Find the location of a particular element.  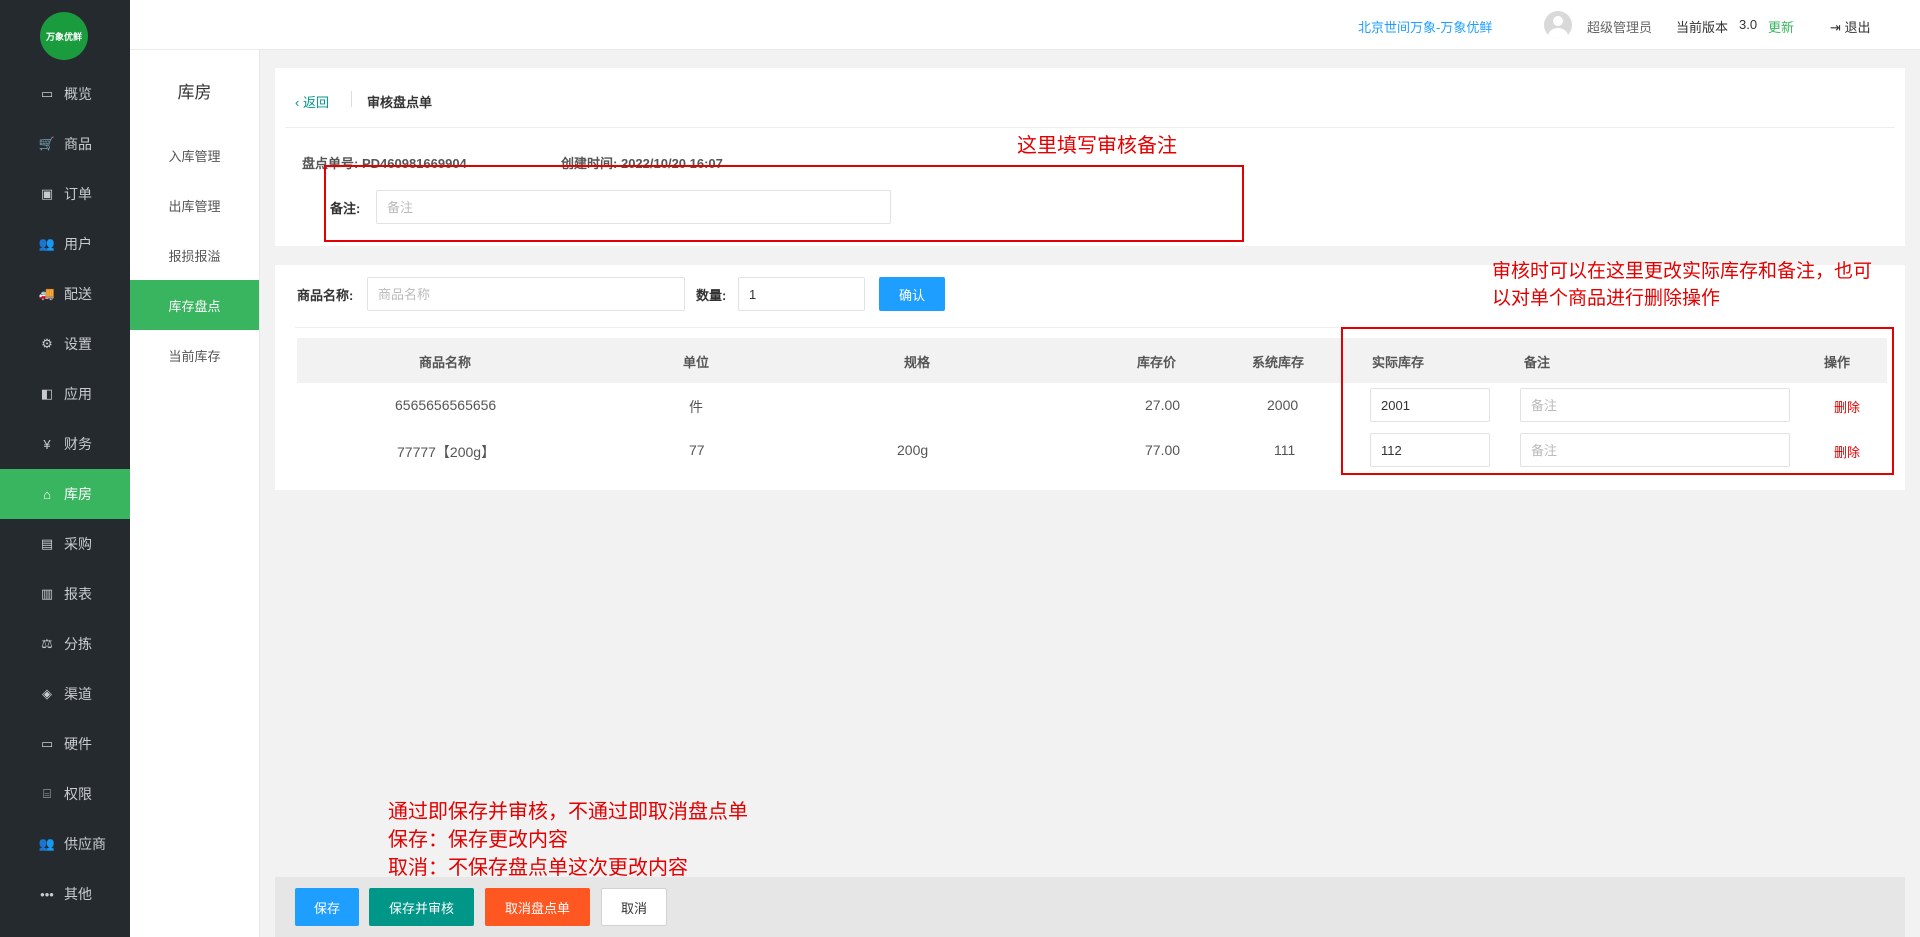

scale-icon: ⚖ is located at coordinates (47, 643).